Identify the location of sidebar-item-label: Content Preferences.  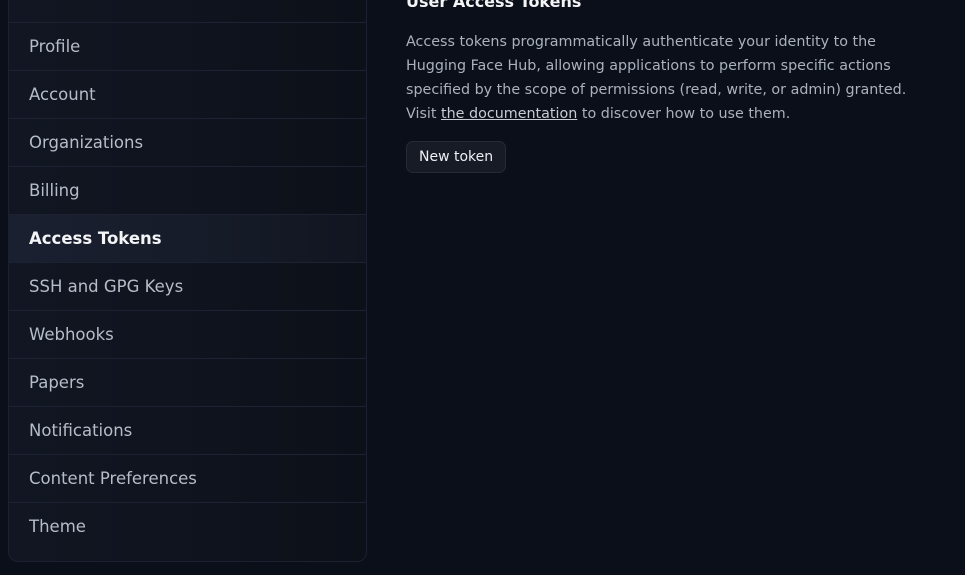
(113, 478).